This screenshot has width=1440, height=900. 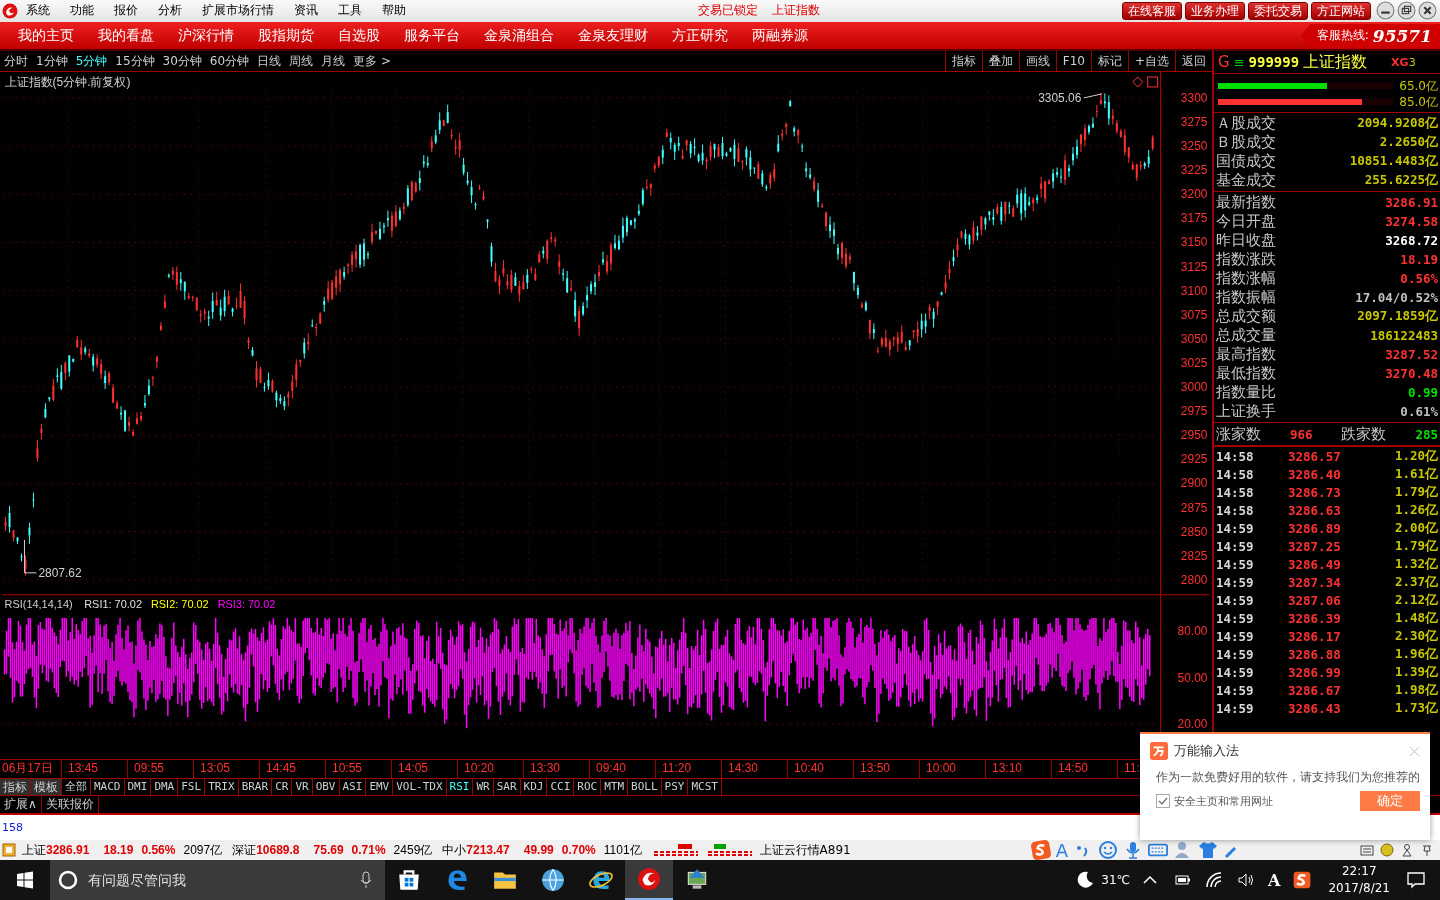 I want to click on info-text: 158, so click(x=12, y=828).